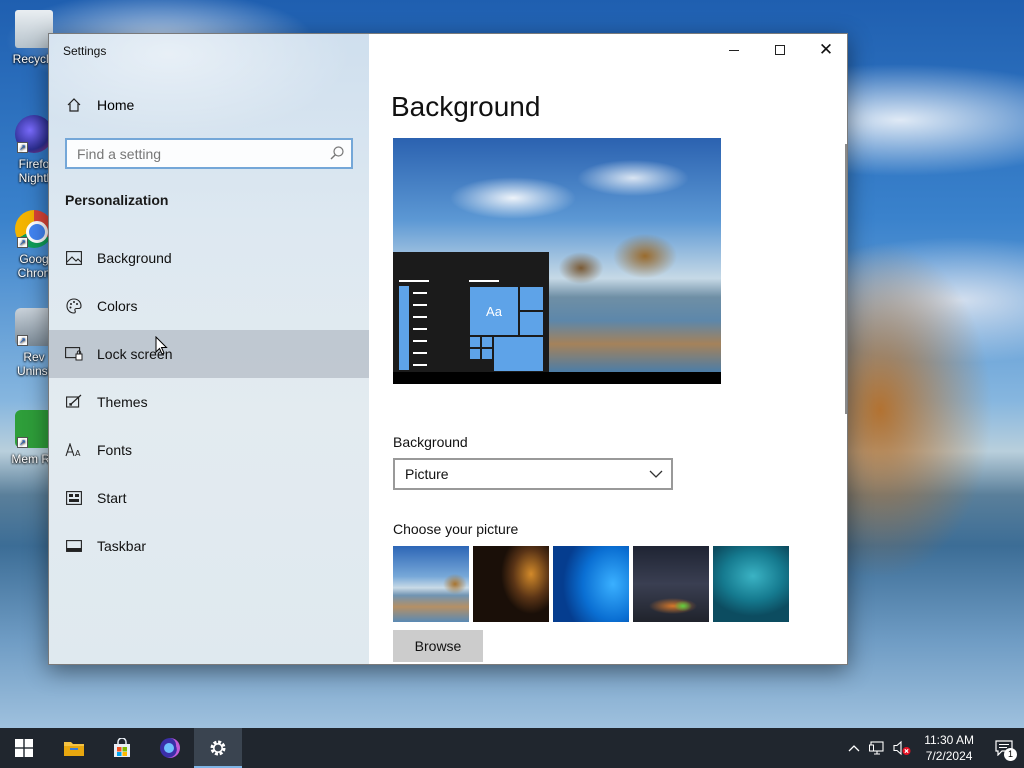 This screenshot has height=768, width=1024. I want to click on background-type-dropdown: Picture, so click(533, 474).